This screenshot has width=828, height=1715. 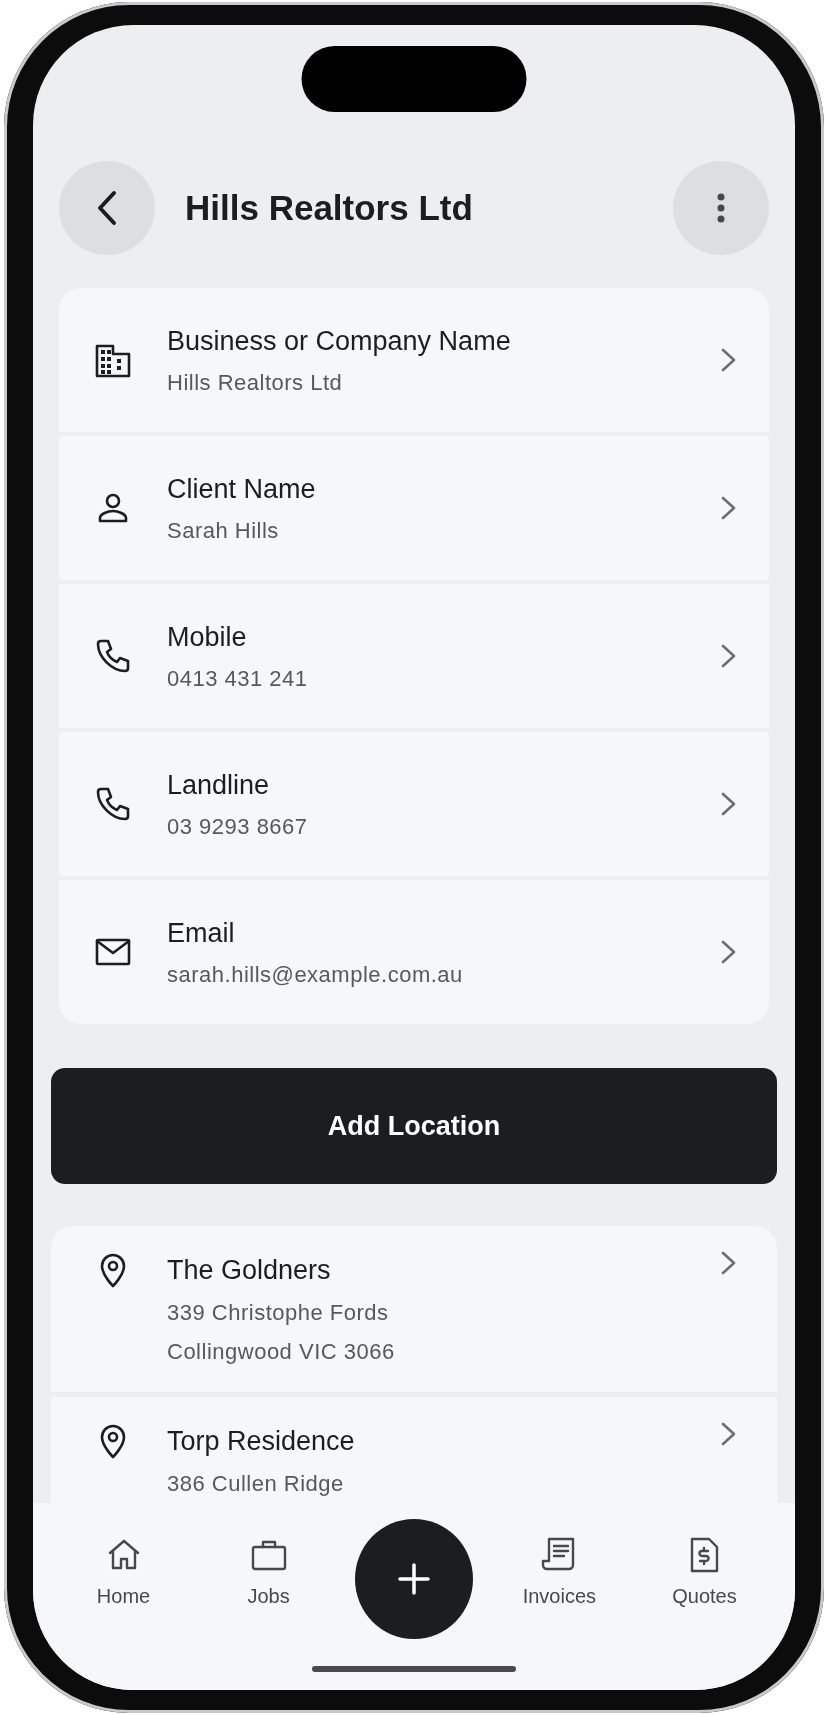 I want to click on field-value: sarah.hills@example.com.au, so click(x=315, y=974).